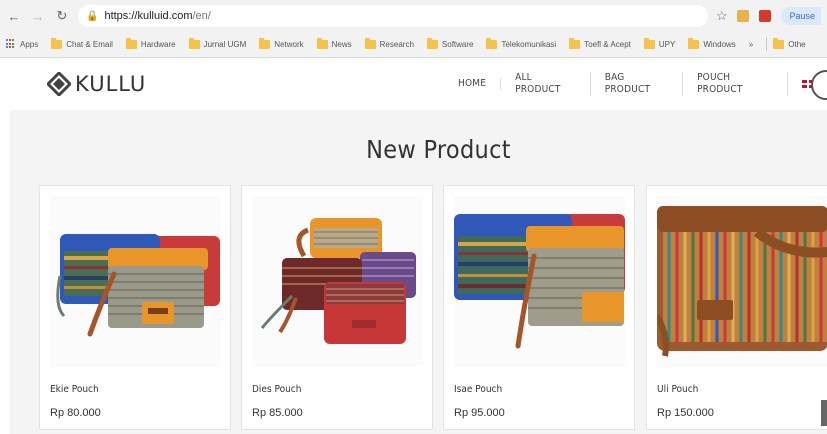 The height and width of the screenshot is (434, 827). Describe the element at coordinates (546, 84) in the screenshot. I see `nav-all-product: ALL PRODUCT` at that location.